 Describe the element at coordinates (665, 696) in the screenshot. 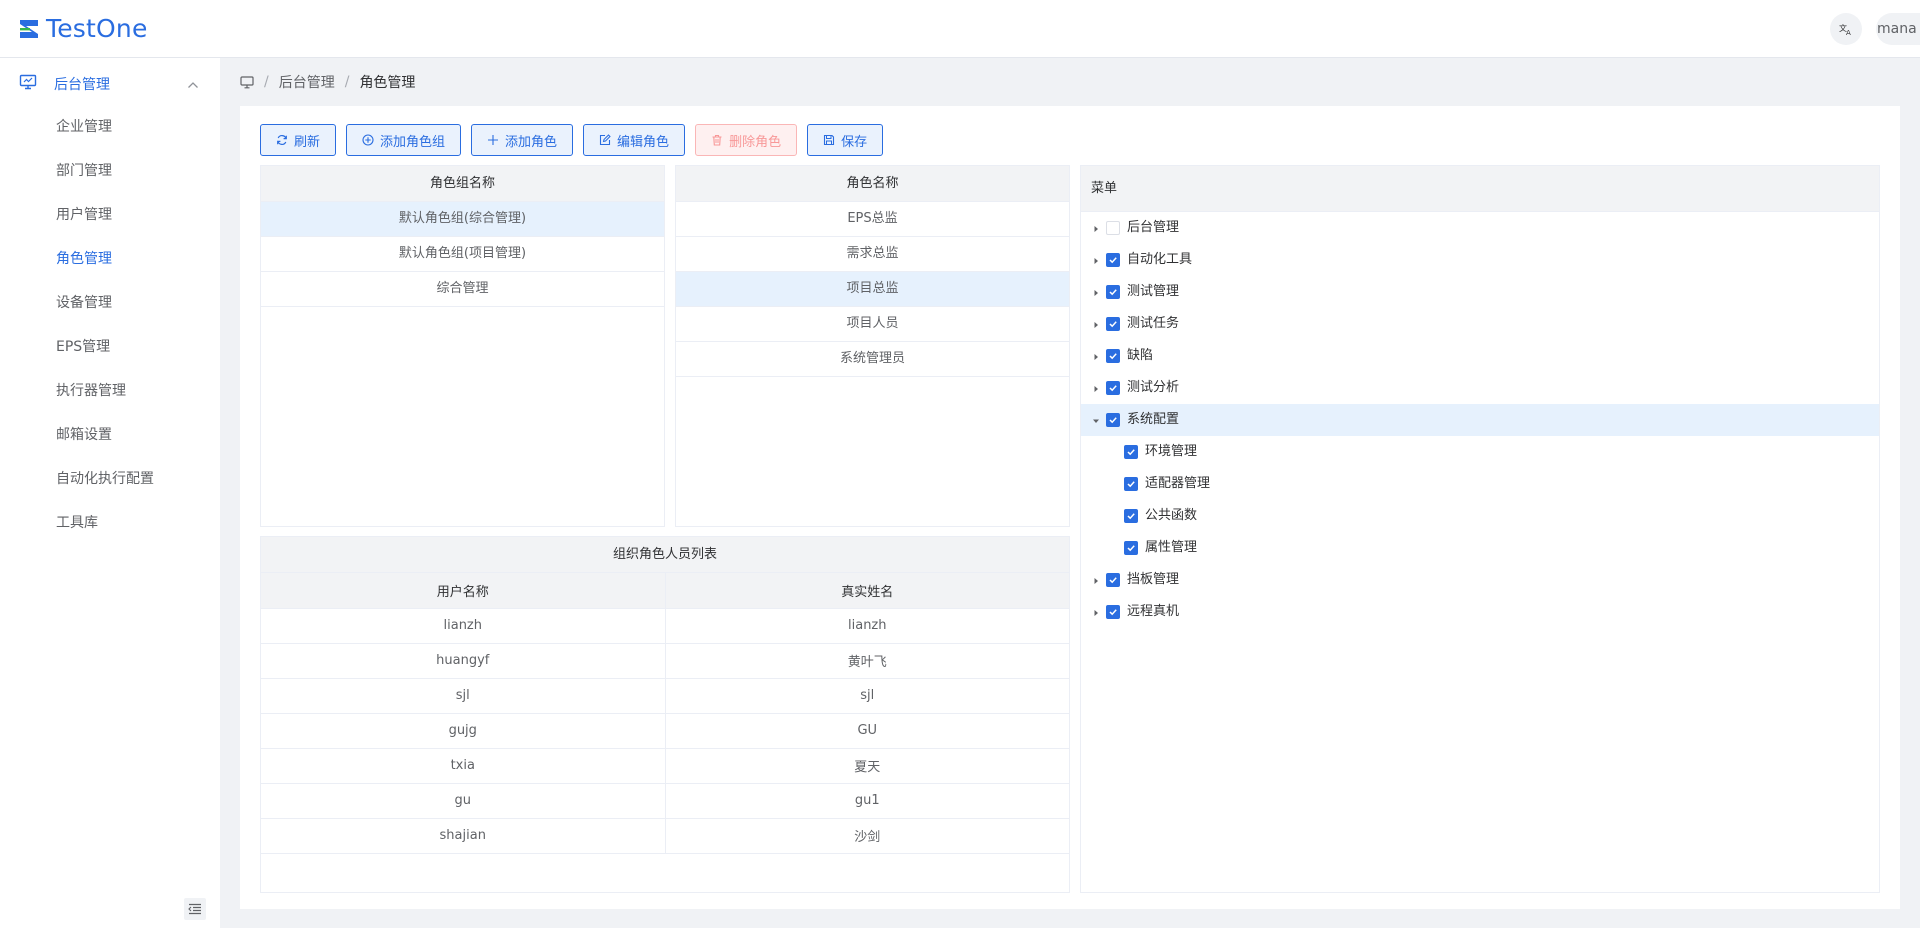

I see `table-row: sjl sjl` at that location.